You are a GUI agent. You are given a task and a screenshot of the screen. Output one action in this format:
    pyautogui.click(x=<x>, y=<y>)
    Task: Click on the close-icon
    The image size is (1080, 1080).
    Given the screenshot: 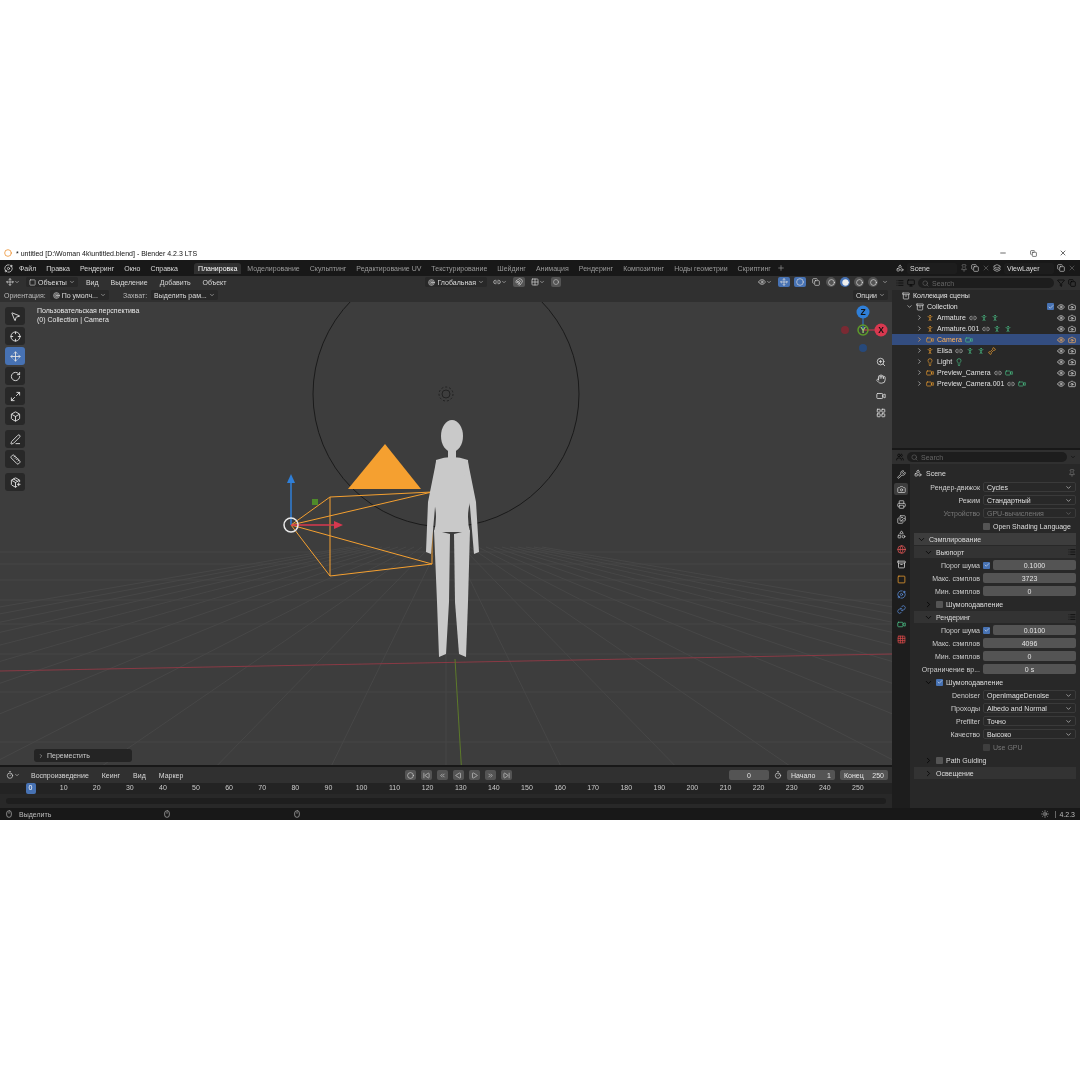 What is the action you would take?
    pyautogui.click(x=1072, y=268)
    